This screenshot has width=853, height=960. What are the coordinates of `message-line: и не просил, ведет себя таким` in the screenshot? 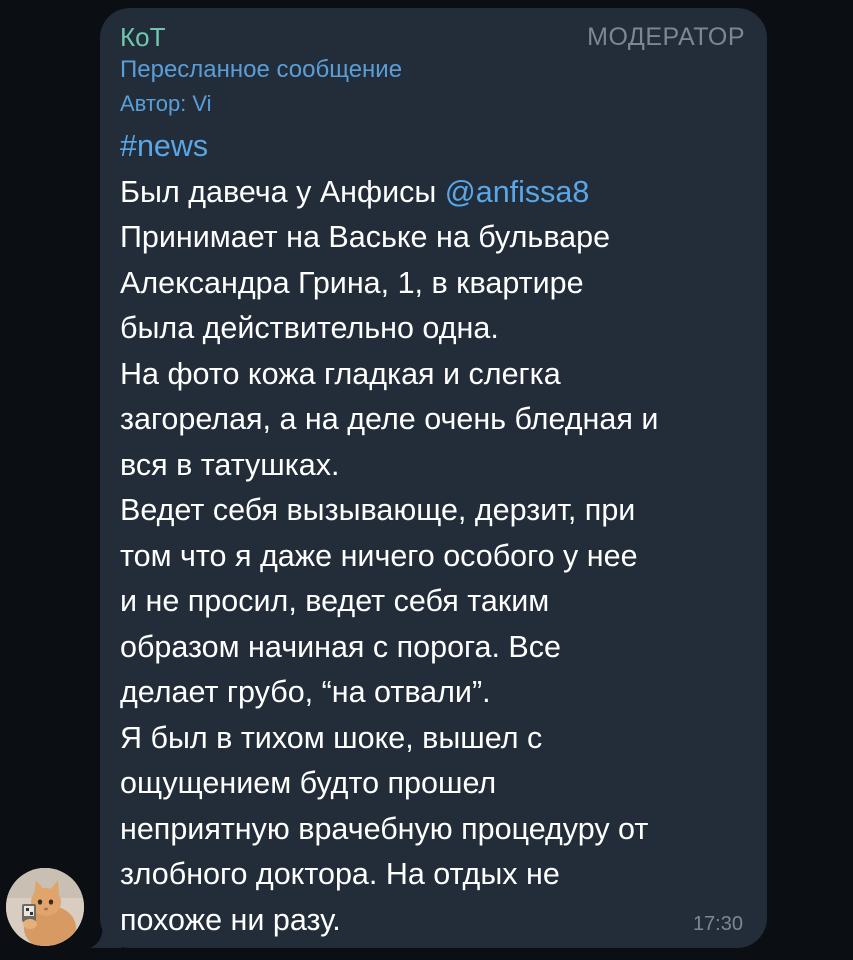 It's located at (335, 601).